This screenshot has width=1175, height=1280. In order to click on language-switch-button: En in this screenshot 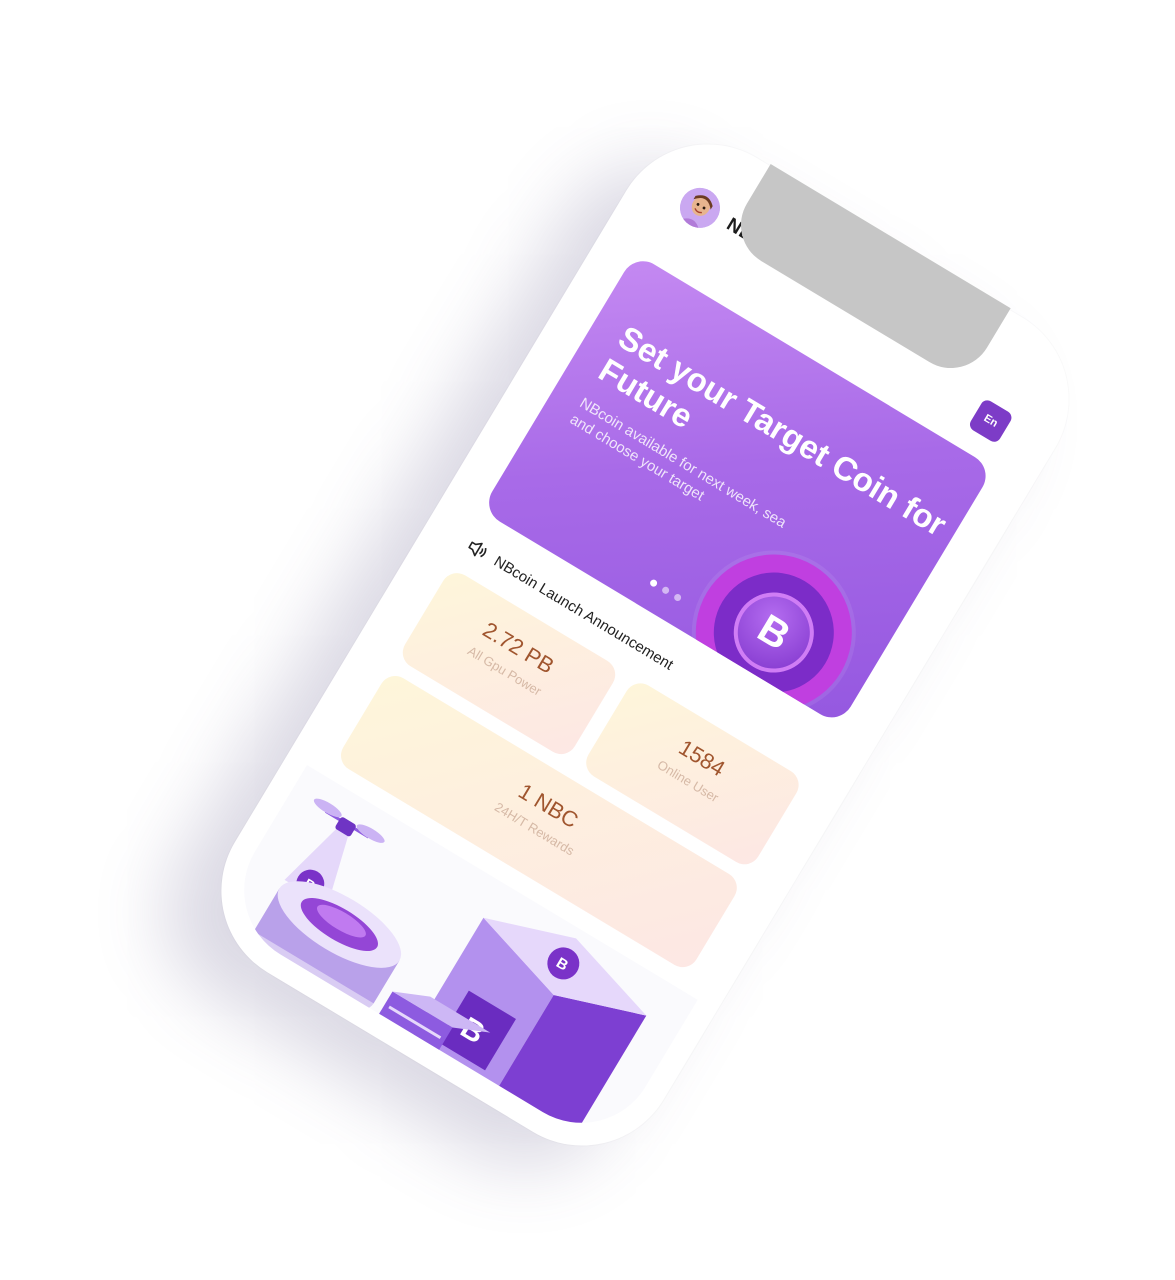, I will do `click(991, 421)`.